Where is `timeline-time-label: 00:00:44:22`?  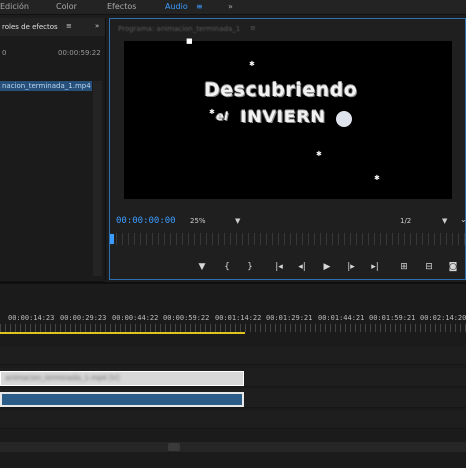 timeline-time-label: 00:00:44:22 is located at coordinates (135, 318).